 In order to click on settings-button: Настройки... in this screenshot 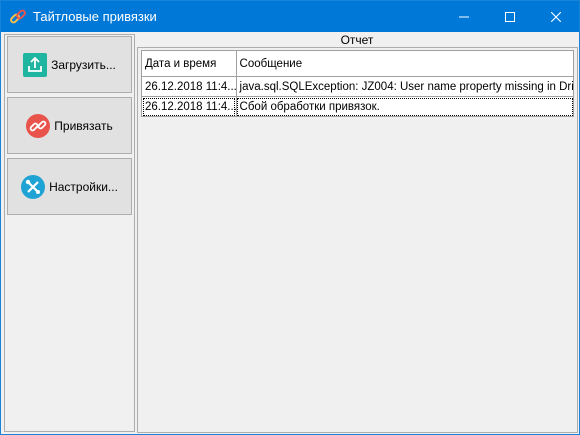, I will do `click(69, 186)`.